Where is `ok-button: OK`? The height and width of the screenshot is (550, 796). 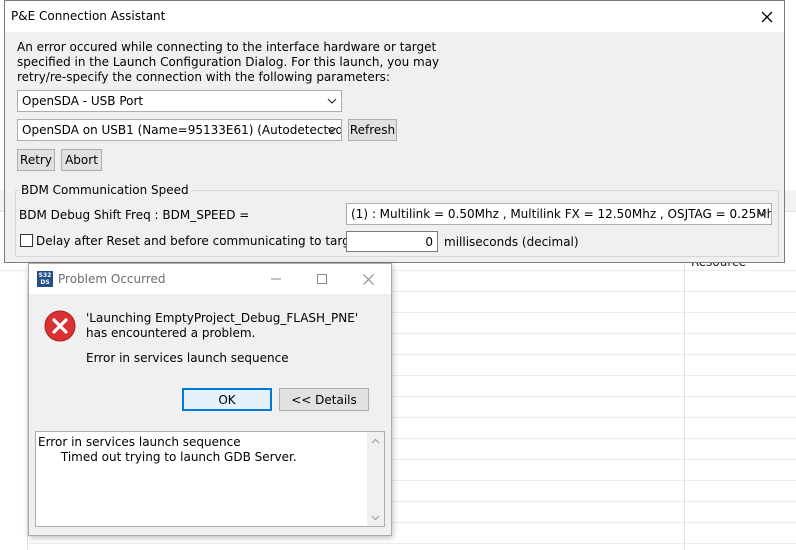
ok-button: OK is located at coordinates (227, 399).